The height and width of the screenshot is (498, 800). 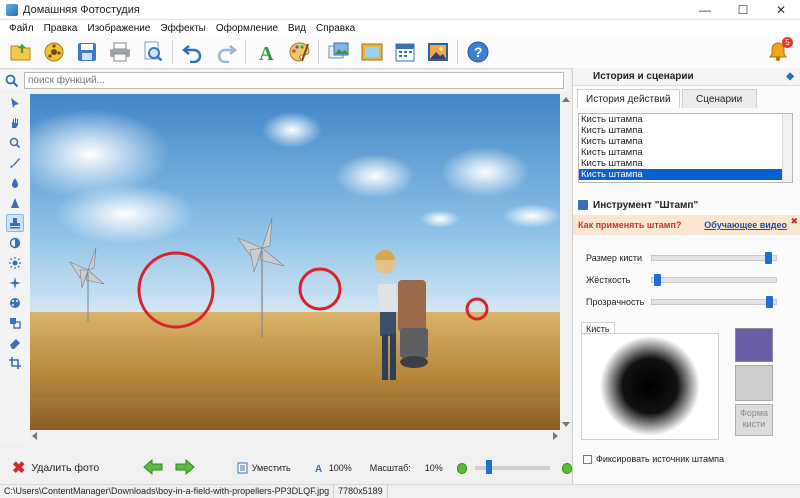 I want to click on menu-view: Вид, so click(x=297, y=28).